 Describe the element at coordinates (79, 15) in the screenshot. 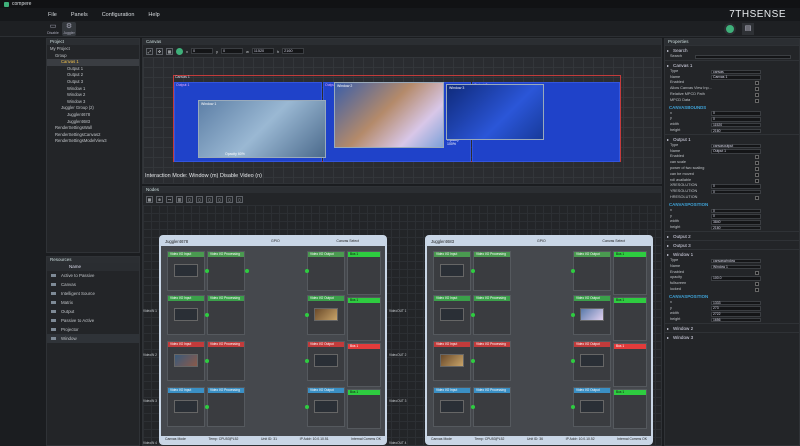

I see `menu-panels: Panels` at that location.